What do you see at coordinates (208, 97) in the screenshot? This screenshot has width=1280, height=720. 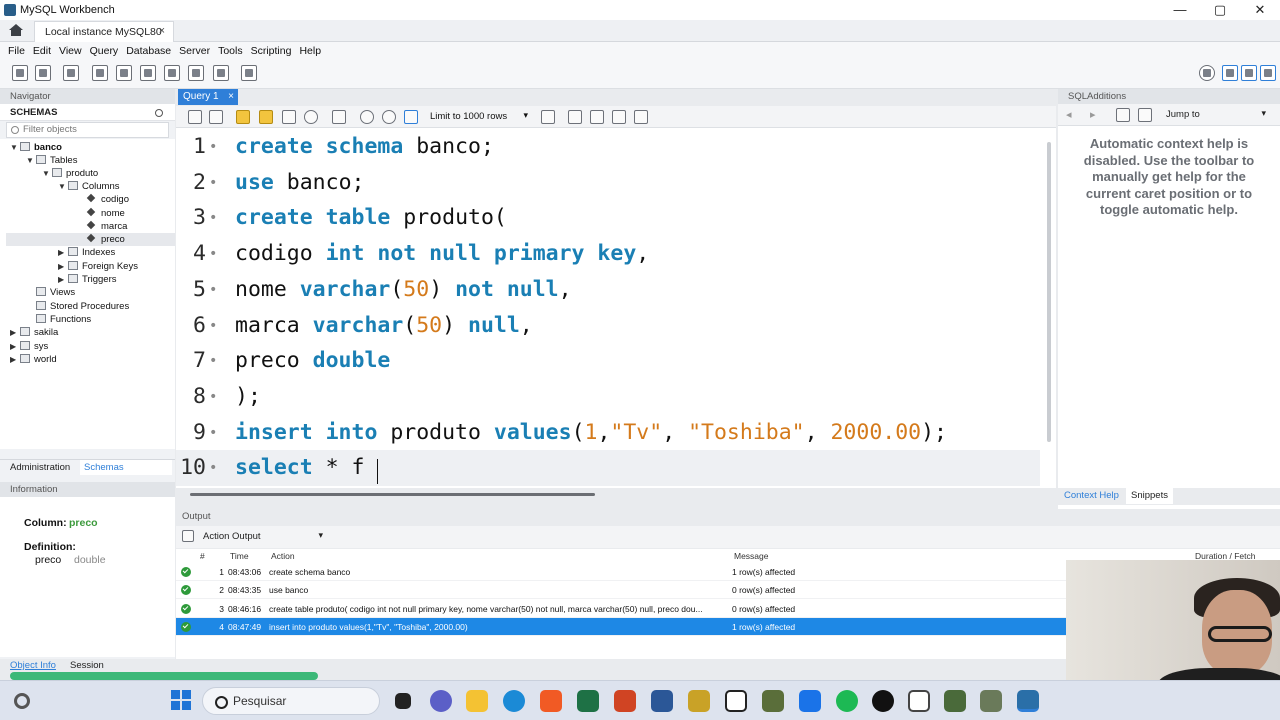 I see `query-tab: Query 1 ×` at bounding box center [208, 97].